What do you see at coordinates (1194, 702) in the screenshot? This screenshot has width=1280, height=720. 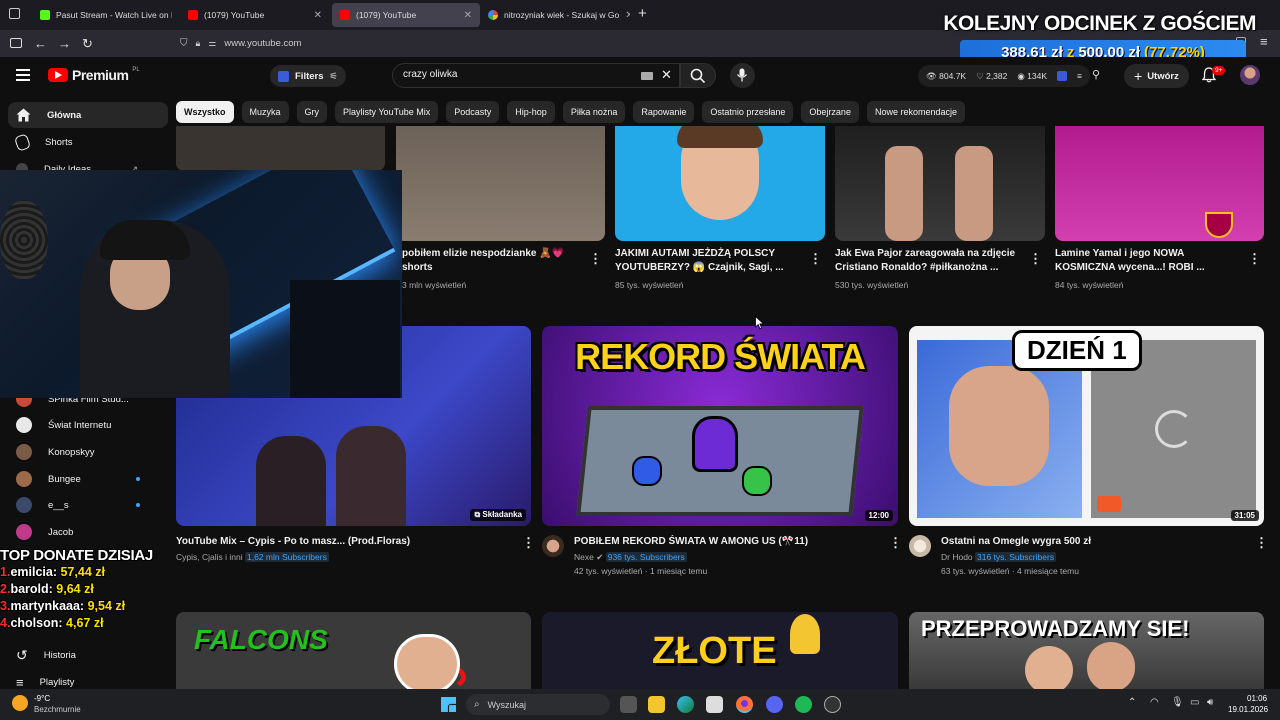 I see `network-icon: ▭` at bounding box center [1194, 702].